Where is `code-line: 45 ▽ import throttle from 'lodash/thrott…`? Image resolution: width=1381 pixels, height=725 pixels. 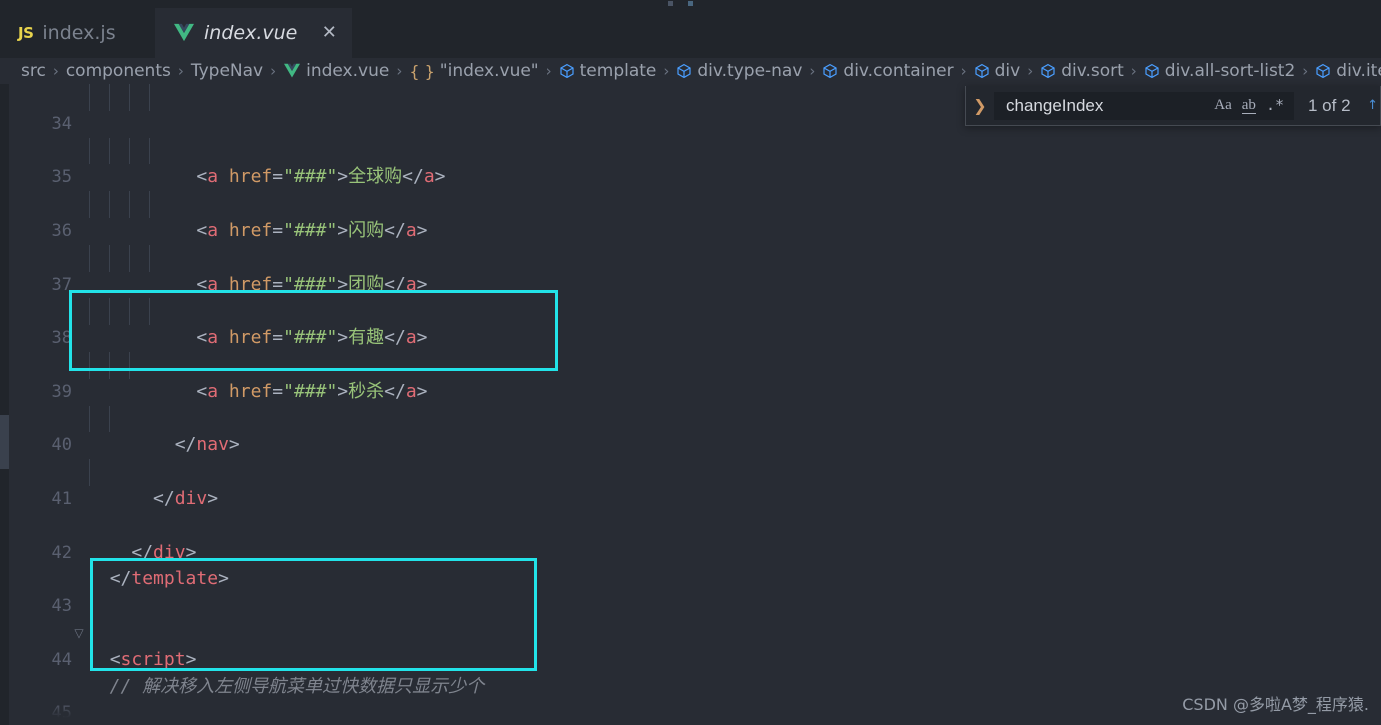 code-line: 45 ▽ import throttle from 'lodash/thrott… is located at coordinates (690, 698).